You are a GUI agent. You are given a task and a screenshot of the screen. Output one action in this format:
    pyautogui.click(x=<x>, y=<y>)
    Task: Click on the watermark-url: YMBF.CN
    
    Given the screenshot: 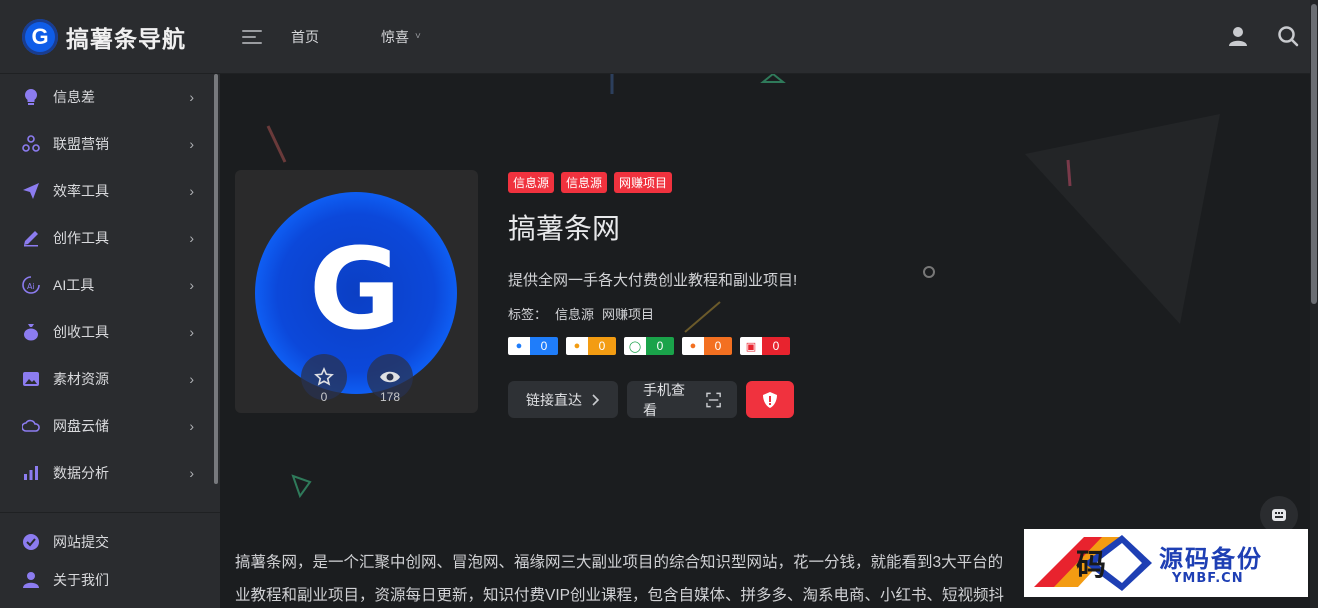 What is the action you would take?
    pyautogui.click(x=1208, y=578)
    